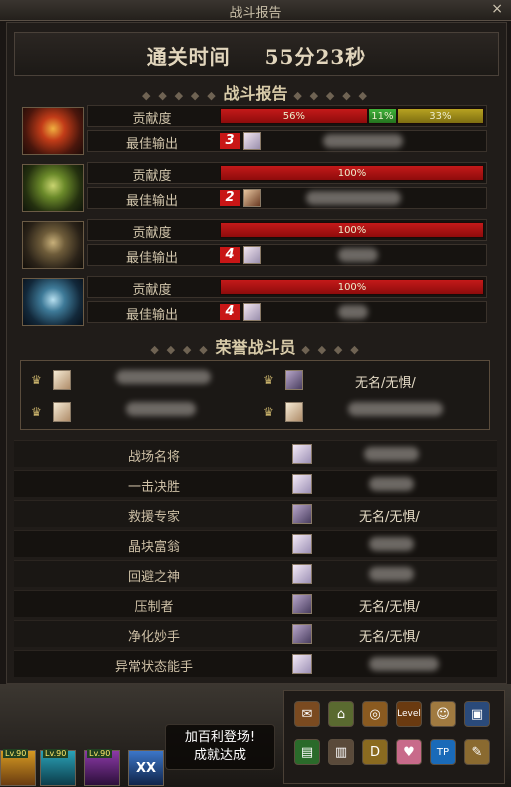 The image size is (511, 787). Describe the element at coordinates (255, 663) in the screenshot. I see `award-row: 异常状态能手` at that location.